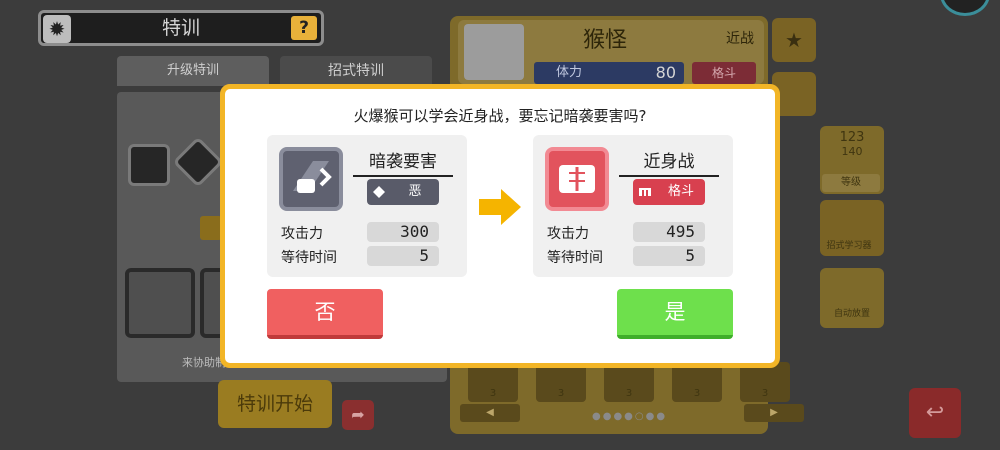 The height and width of the screenshot is (450, 1000). I want to click on corner-status-icon, so click(965, 8).